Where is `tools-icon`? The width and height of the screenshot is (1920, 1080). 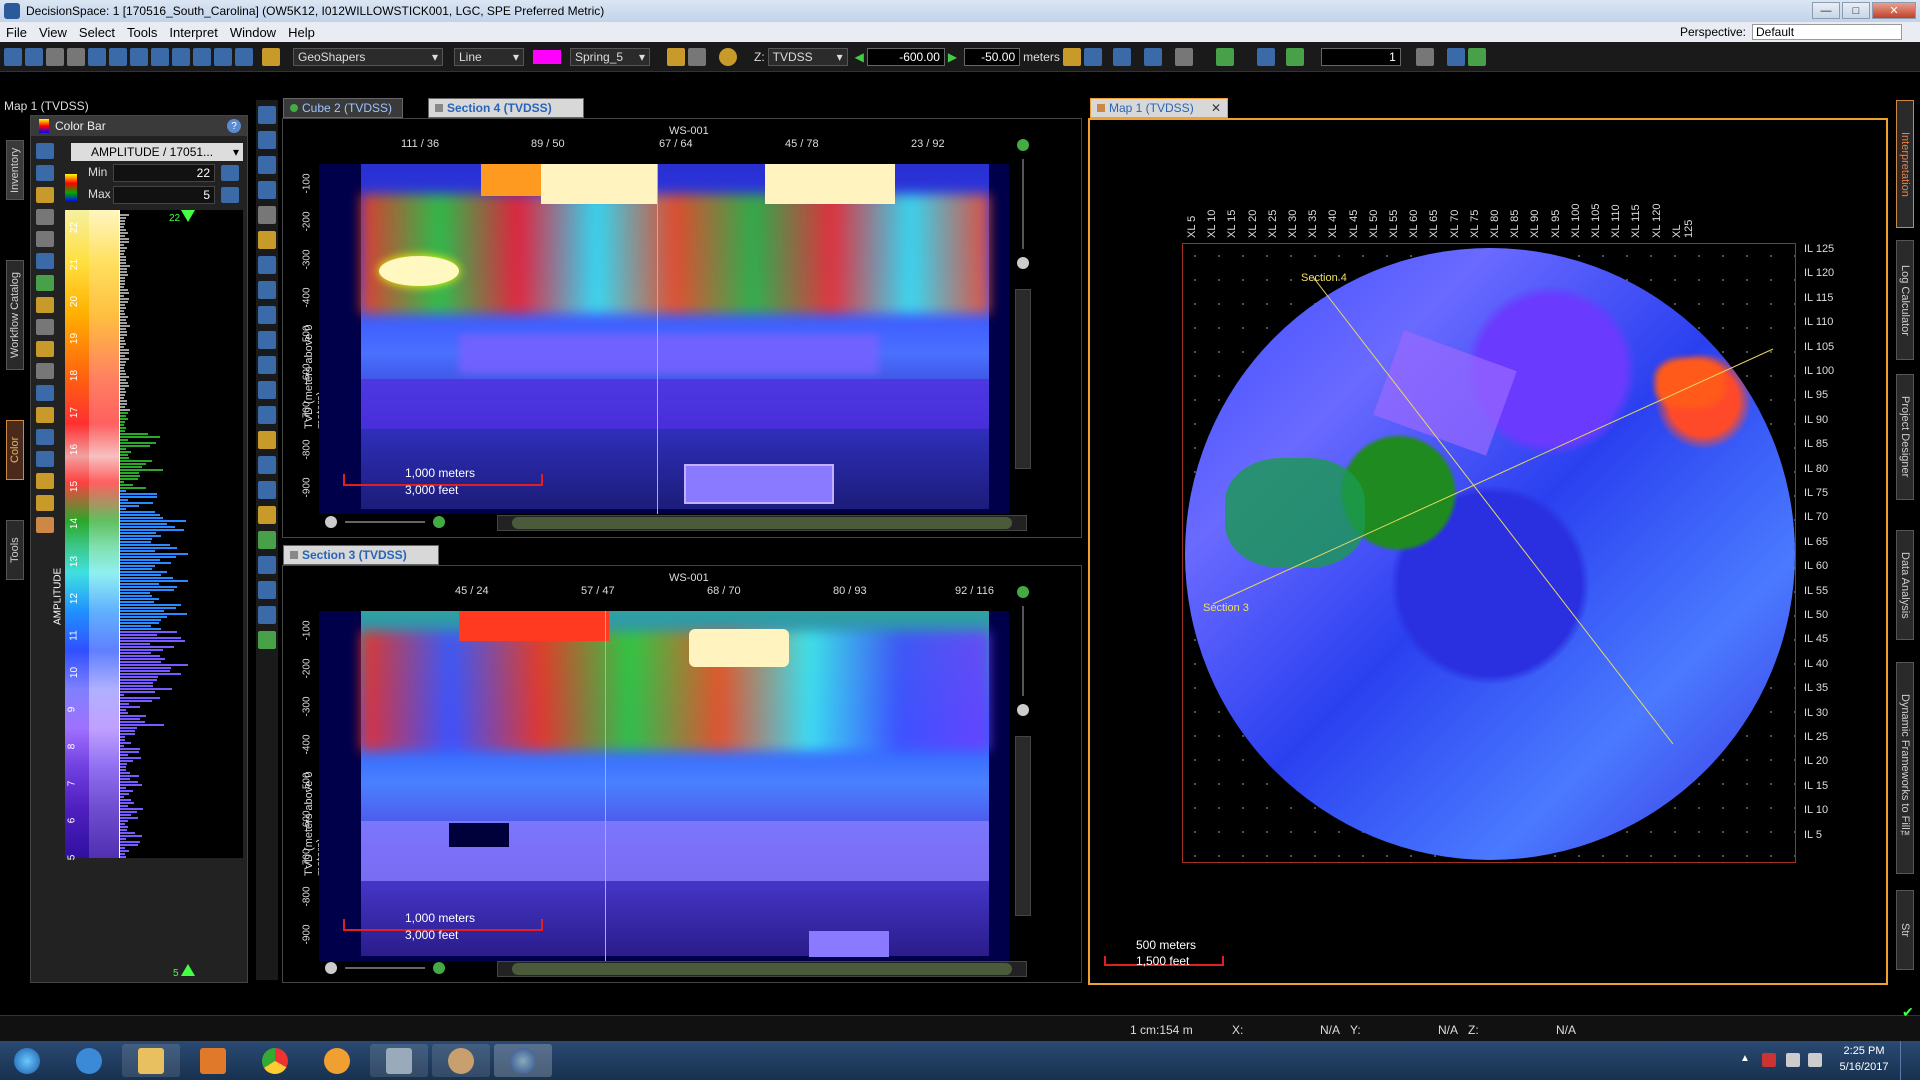
tools-icon is located at coordinates (1121, 56).